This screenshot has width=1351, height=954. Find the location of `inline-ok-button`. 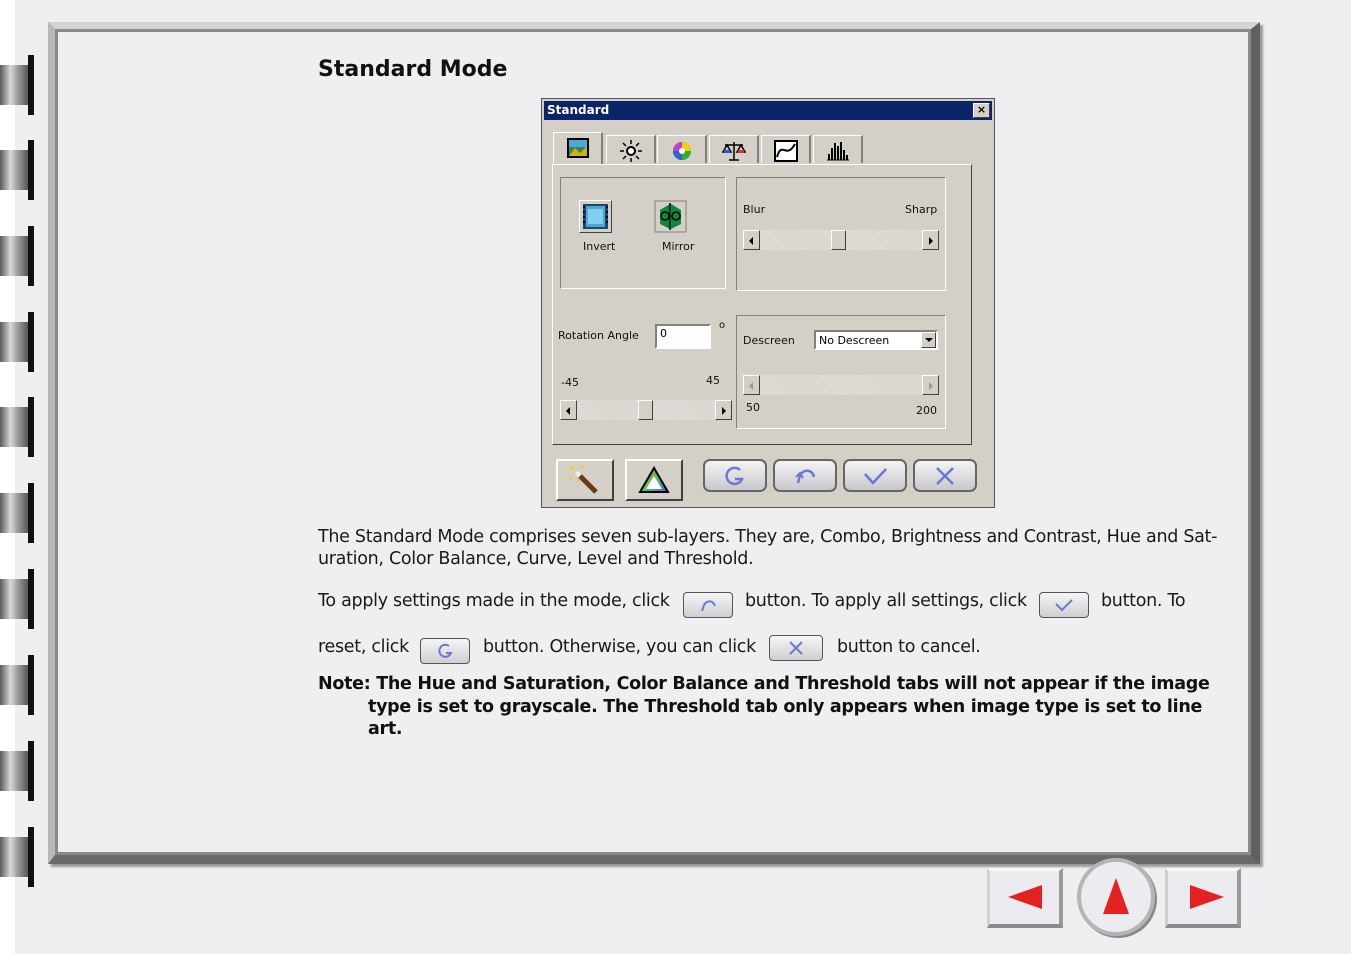

inline-ok-button is located at coordinates (1064, 605).